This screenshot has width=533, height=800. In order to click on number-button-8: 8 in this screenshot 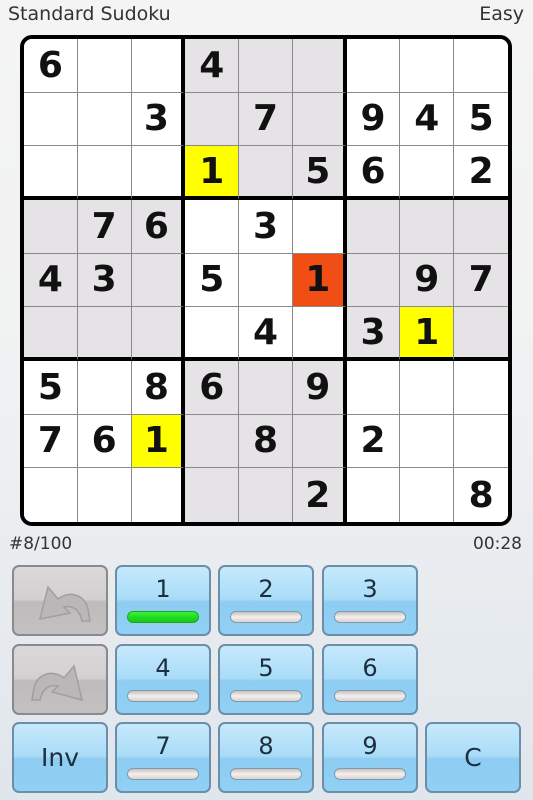, I will do `click(266, 757)`.